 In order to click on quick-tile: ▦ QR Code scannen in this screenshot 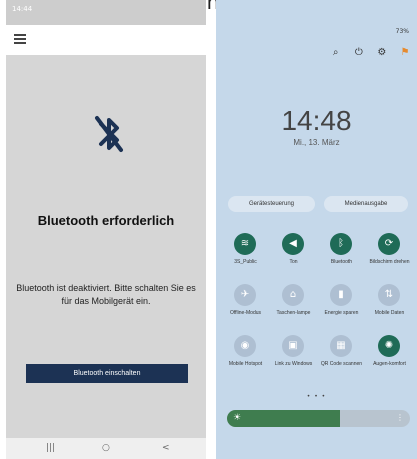, I will do `click(341, 365)`.